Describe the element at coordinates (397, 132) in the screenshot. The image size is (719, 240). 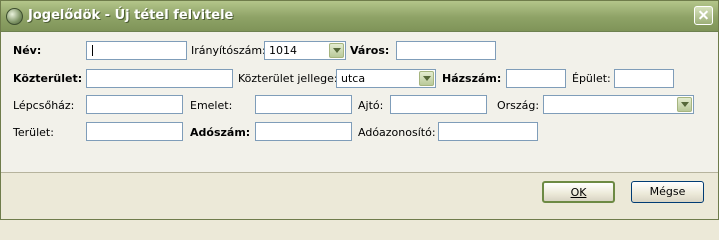
I see `adoazonosito-label: Adóazonosító:` at that location.